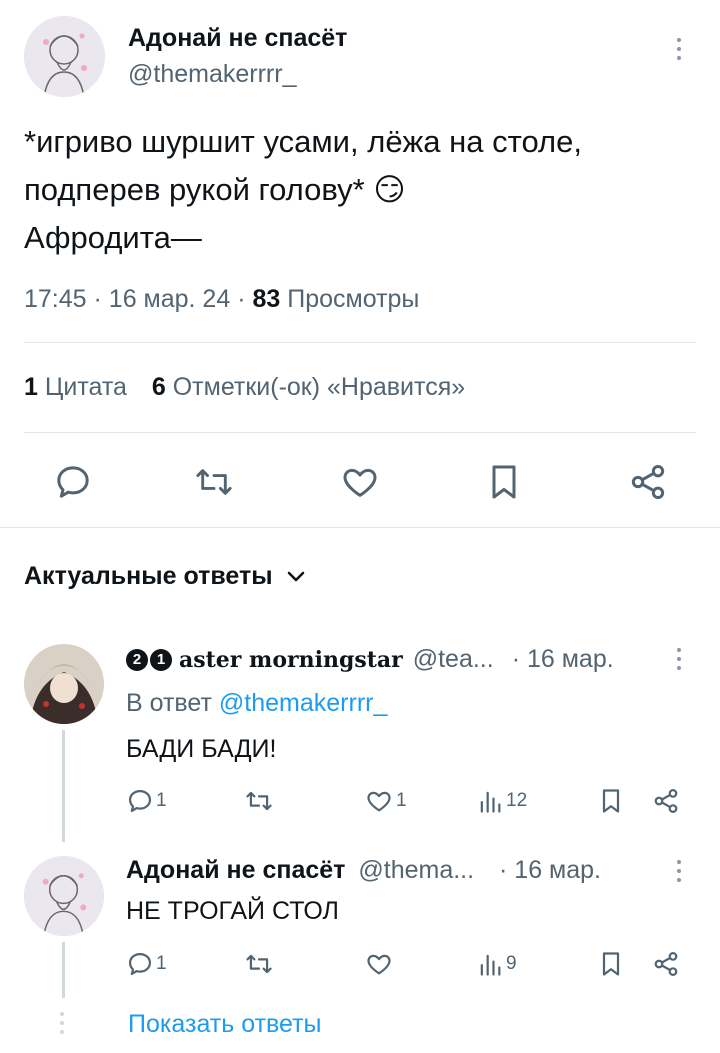 This screenshot has width=720, height=1053. Describe the element at coordinates (266, 299) in the screenshot. I see `views-count: 83` at that location.